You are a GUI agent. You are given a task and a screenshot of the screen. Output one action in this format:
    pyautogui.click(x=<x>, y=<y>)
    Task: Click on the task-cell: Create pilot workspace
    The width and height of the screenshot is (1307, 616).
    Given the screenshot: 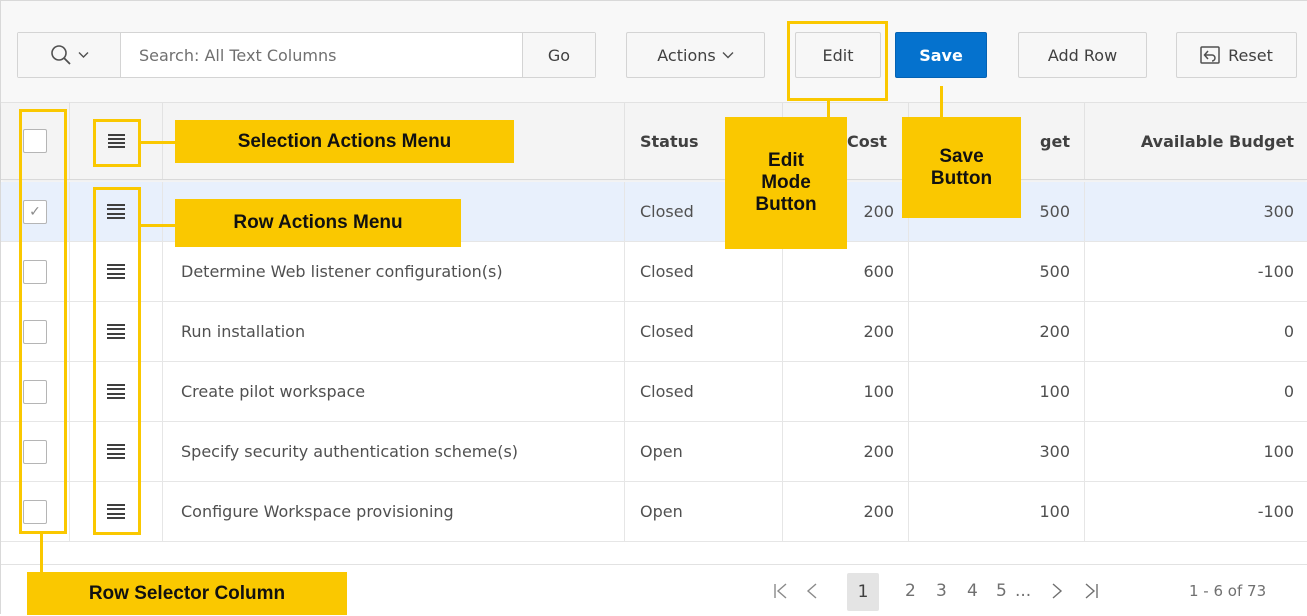 What is the action you would take?
    pyautogui.click(x=394, y=391)
    